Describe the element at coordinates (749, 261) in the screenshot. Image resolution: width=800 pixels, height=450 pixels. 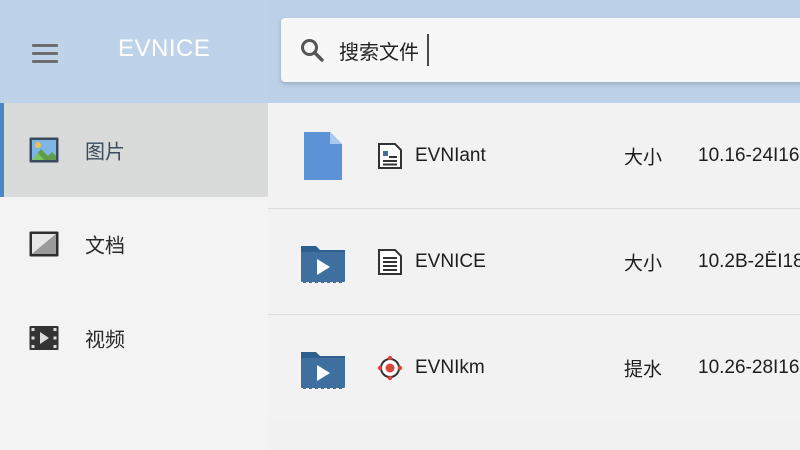
I see `file-date: 10.2B-2ЁI18` at that location.